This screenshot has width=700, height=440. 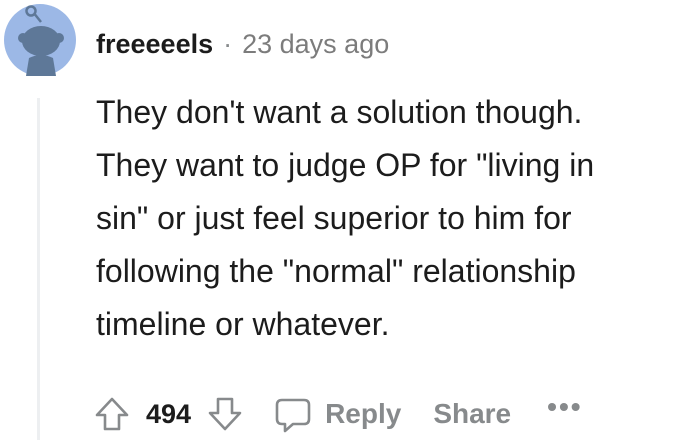 I want to click on avatar, so click(x=40, y=40).